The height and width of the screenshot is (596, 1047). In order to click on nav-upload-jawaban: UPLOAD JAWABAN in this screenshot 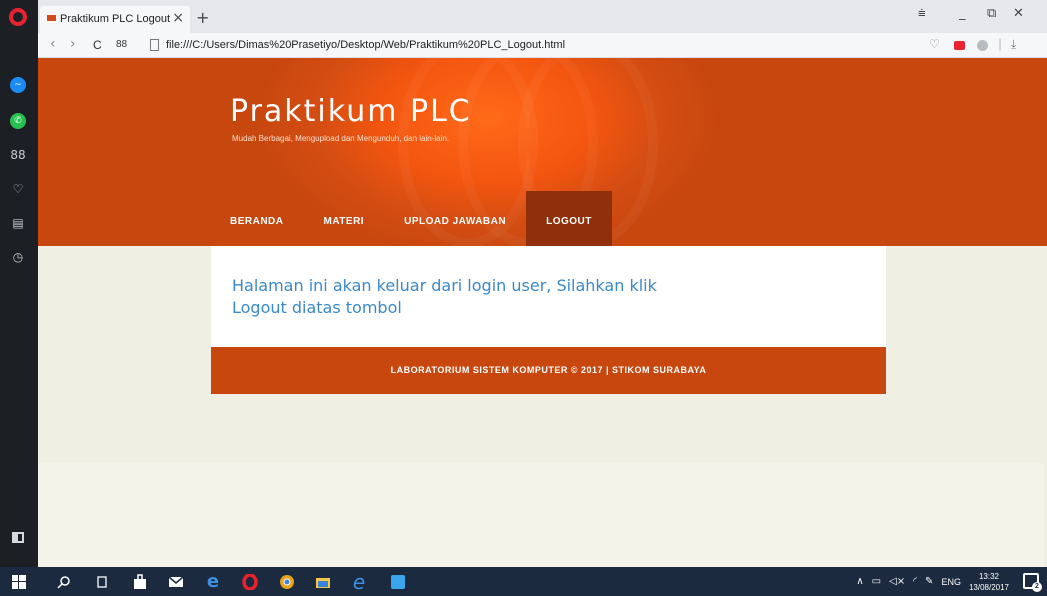, I will do `click(455, 218)`.